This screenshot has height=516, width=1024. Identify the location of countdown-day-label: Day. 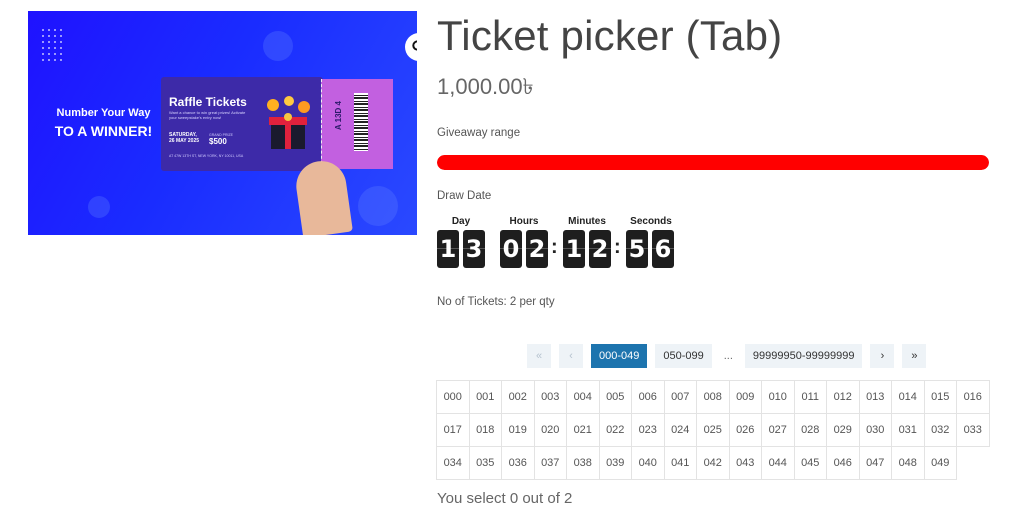
(461, 221).